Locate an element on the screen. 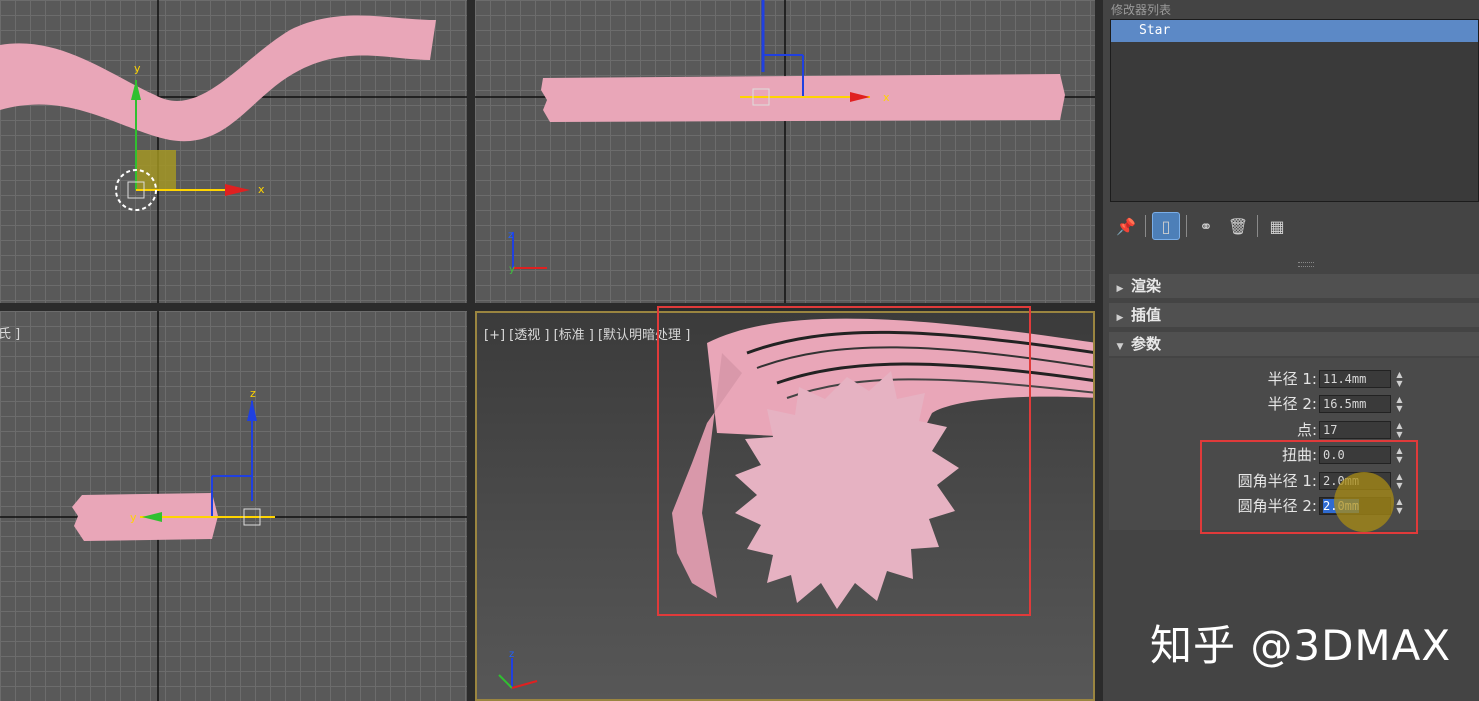  watermark: 知乎 @3DMAX is located at coordinates (1301, 645).